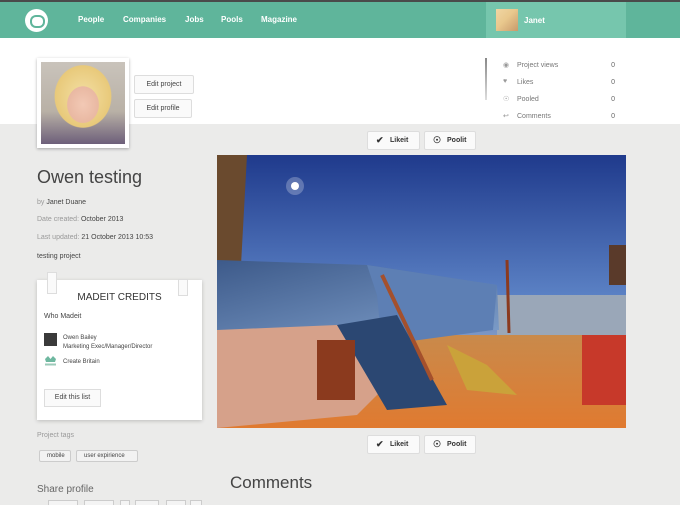 The width and height of the screenshot is (680, 505). Describe the element at coordinates (36, 20) in the screenshot. I see `logo-icon` at that location.